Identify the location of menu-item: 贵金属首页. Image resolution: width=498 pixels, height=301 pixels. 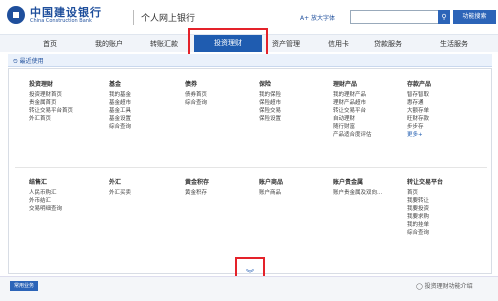
(51, 103).